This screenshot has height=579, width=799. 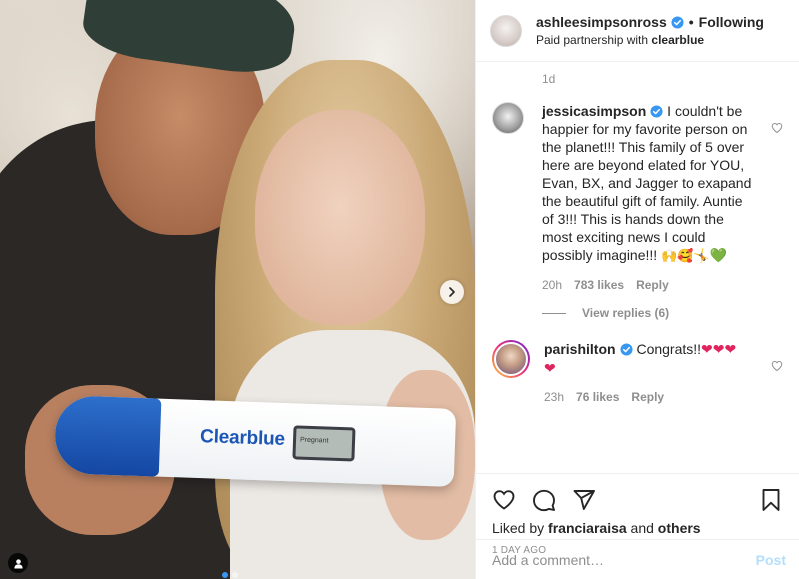 I want to click on header-line-1: ashleesimpsonross • Following, so click(x=650, y=22).